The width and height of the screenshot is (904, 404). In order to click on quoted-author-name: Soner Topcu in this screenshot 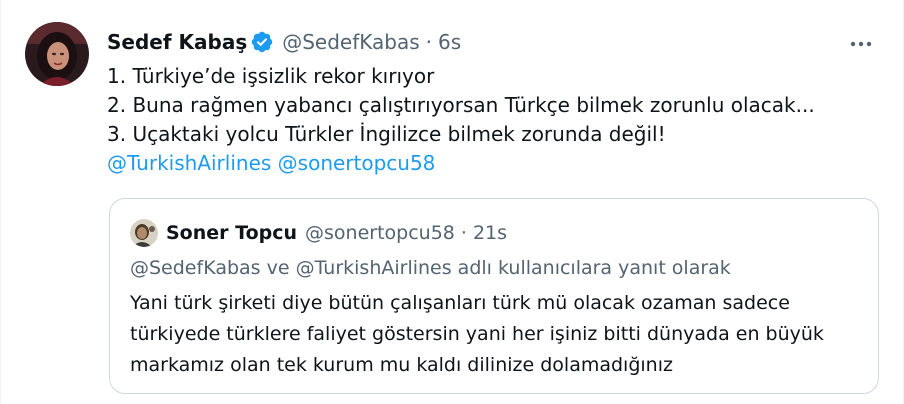, I will do `click(231, 233)`.